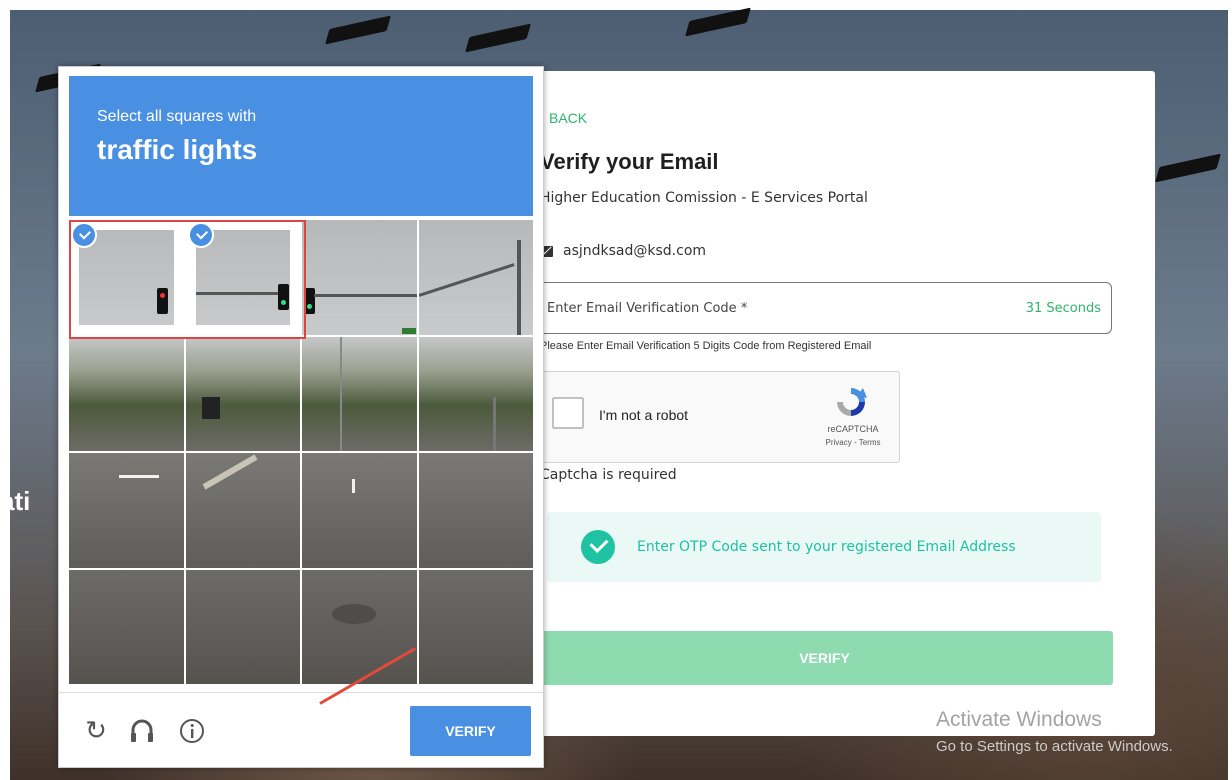 The image size is (1232, 780). What do you see at coordinates (5, 390) in the screenshot?
I see `left-margin` at bounding box center [5, 390].